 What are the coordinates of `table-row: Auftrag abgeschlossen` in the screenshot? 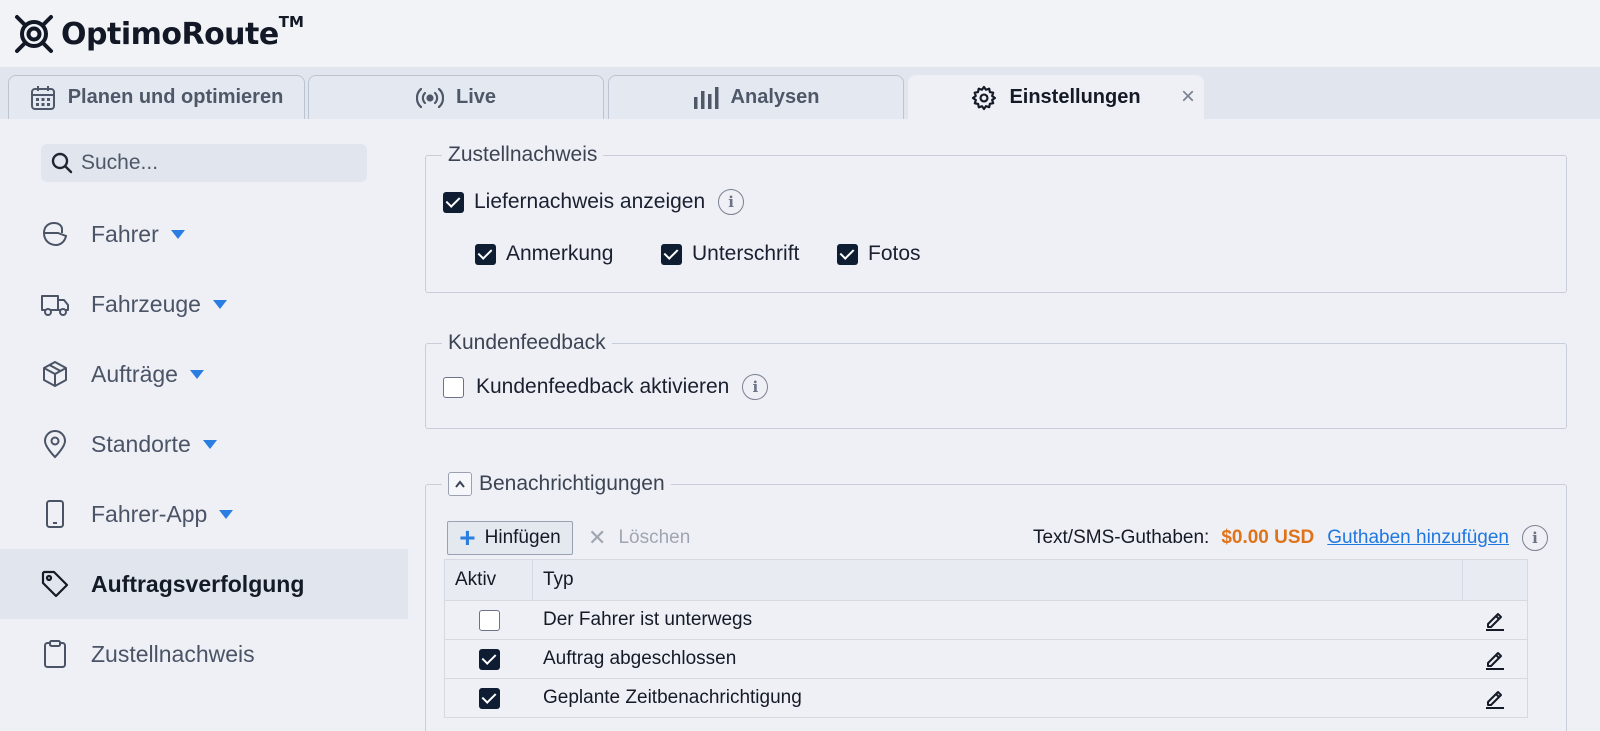 It's located at (986, 659).